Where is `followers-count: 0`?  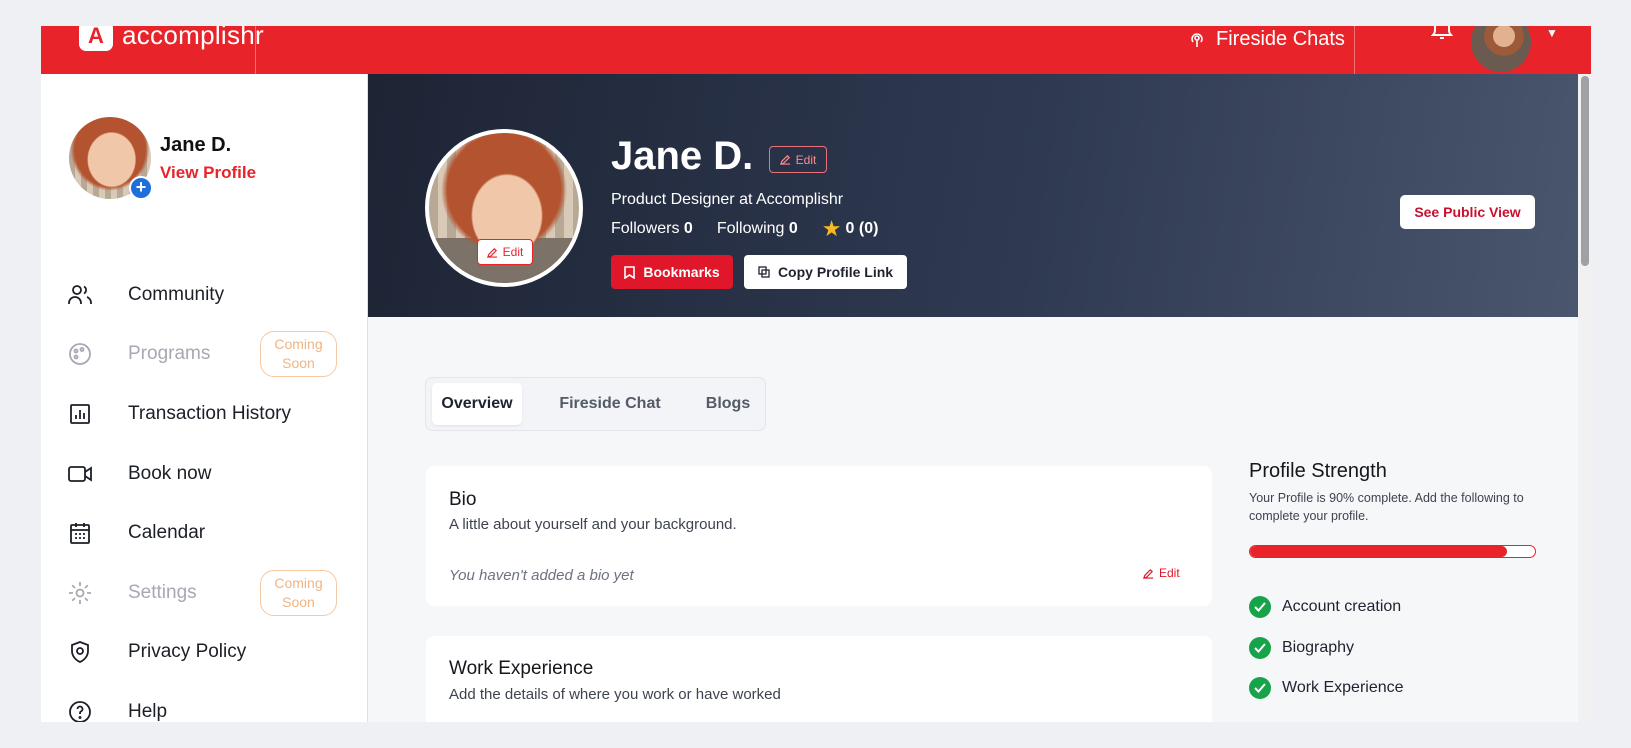
followers-count: 0 is located at coordinates (688, 228).